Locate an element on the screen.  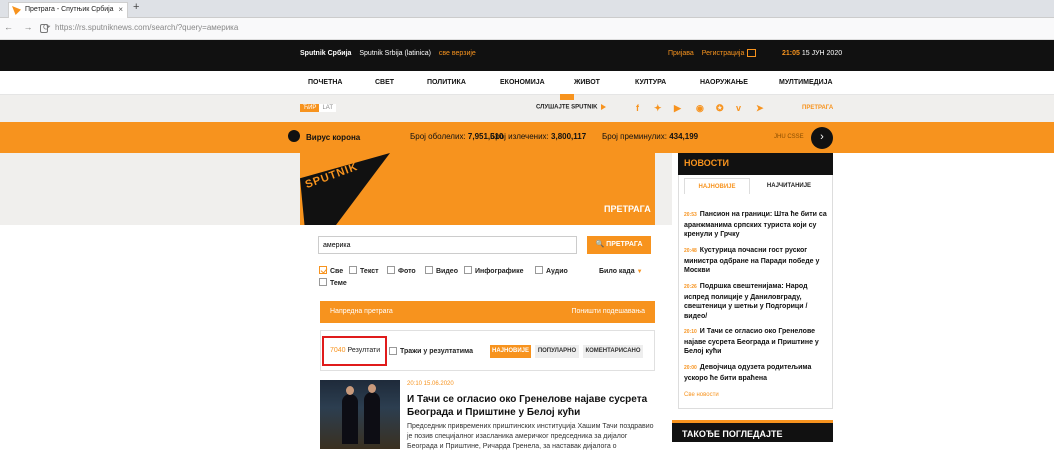
article-date: 20:10 15.06.2020 is located at coordinates (430, 384).